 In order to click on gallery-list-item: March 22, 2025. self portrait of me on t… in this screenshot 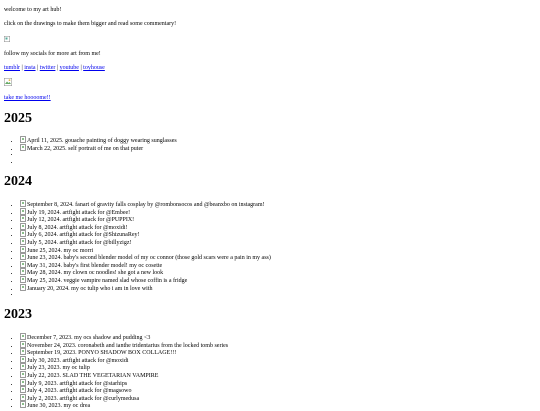, I will do `click(278, 147)`.